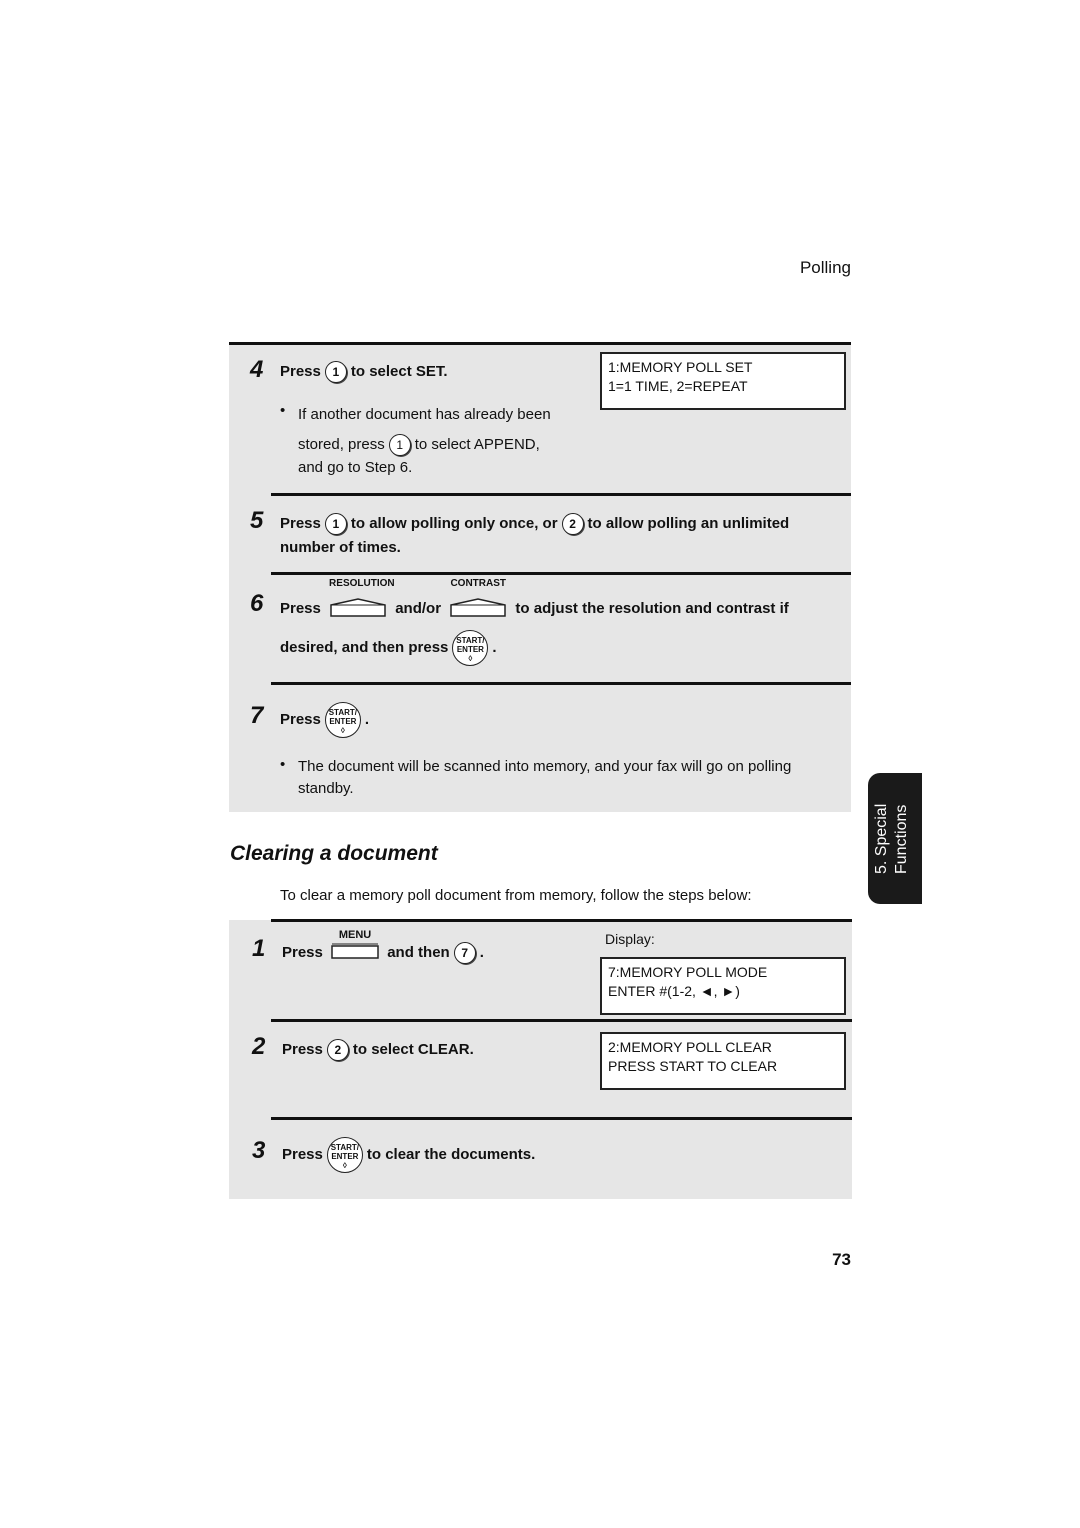  Describe the element at coordinates (478, 600) in the screenshot. I see `contrast-key-icon: CONTRAST` at that location.